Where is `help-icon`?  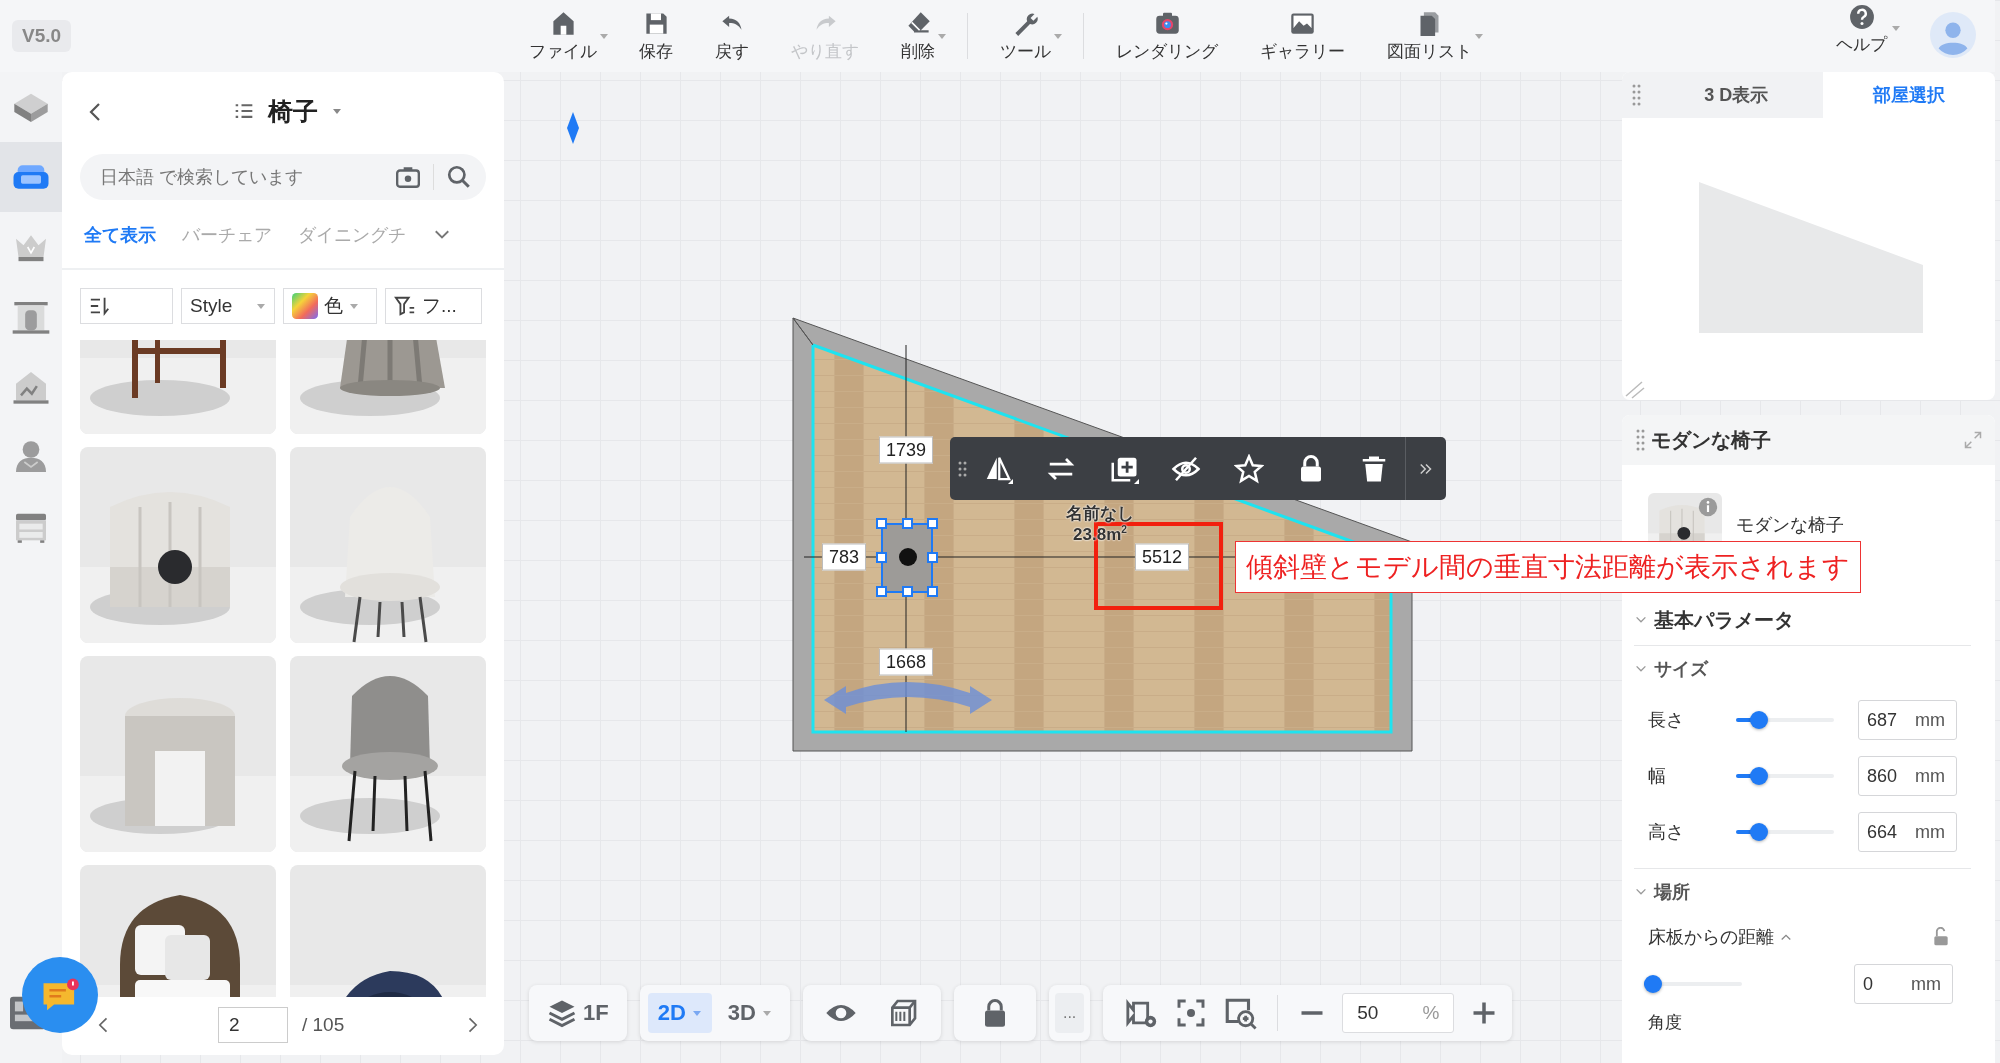 help-icon is located at coordinates (1861, 17).